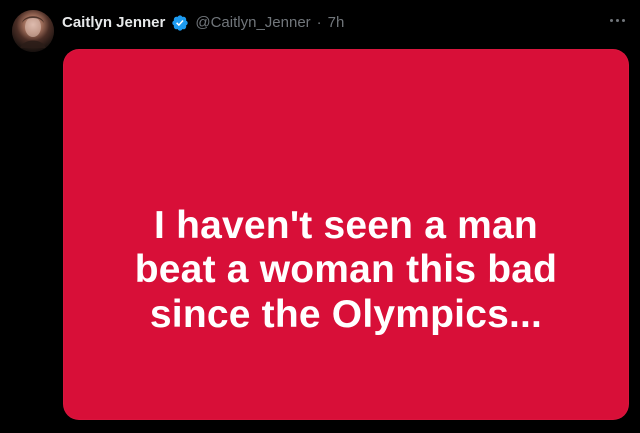 Image resolution: width=640 pixels, height=433 pixels. Describe the element at coordinates (252, 23) in the screenshot. I see `handle: @Caitlyn_Jenner` at that location.